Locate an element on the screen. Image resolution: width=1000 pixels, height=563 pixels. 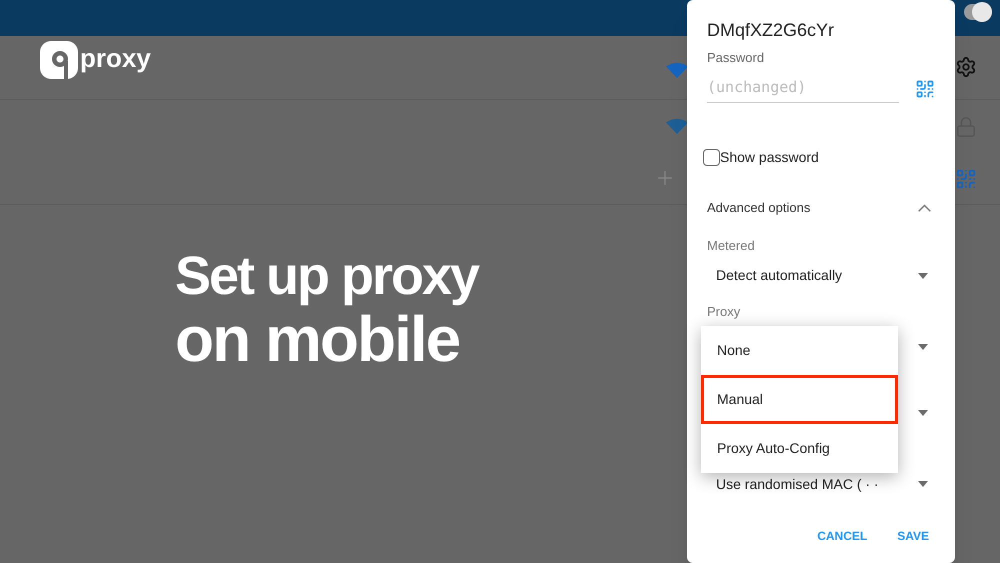
settings-icon is located at coordinates (966, 67).